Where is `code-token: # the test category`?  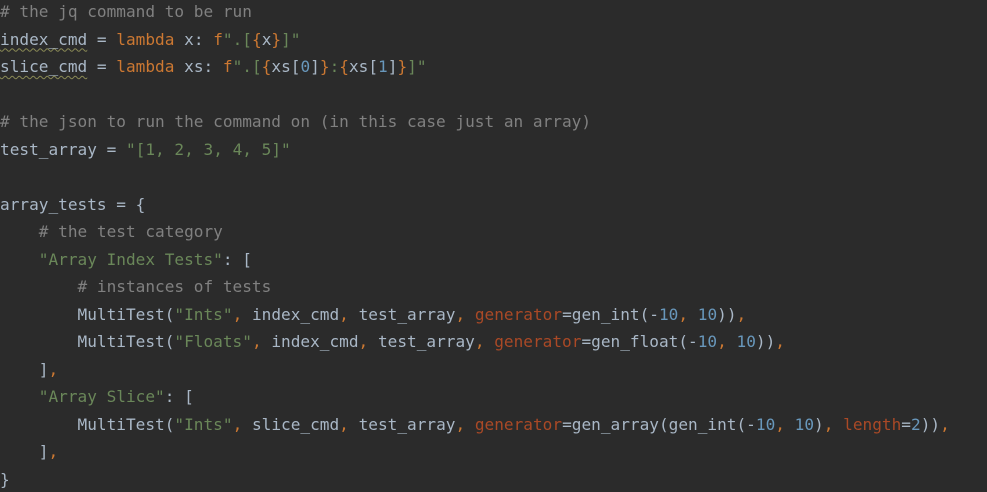
code-token: # the test category is located at coordinates (111, 231).